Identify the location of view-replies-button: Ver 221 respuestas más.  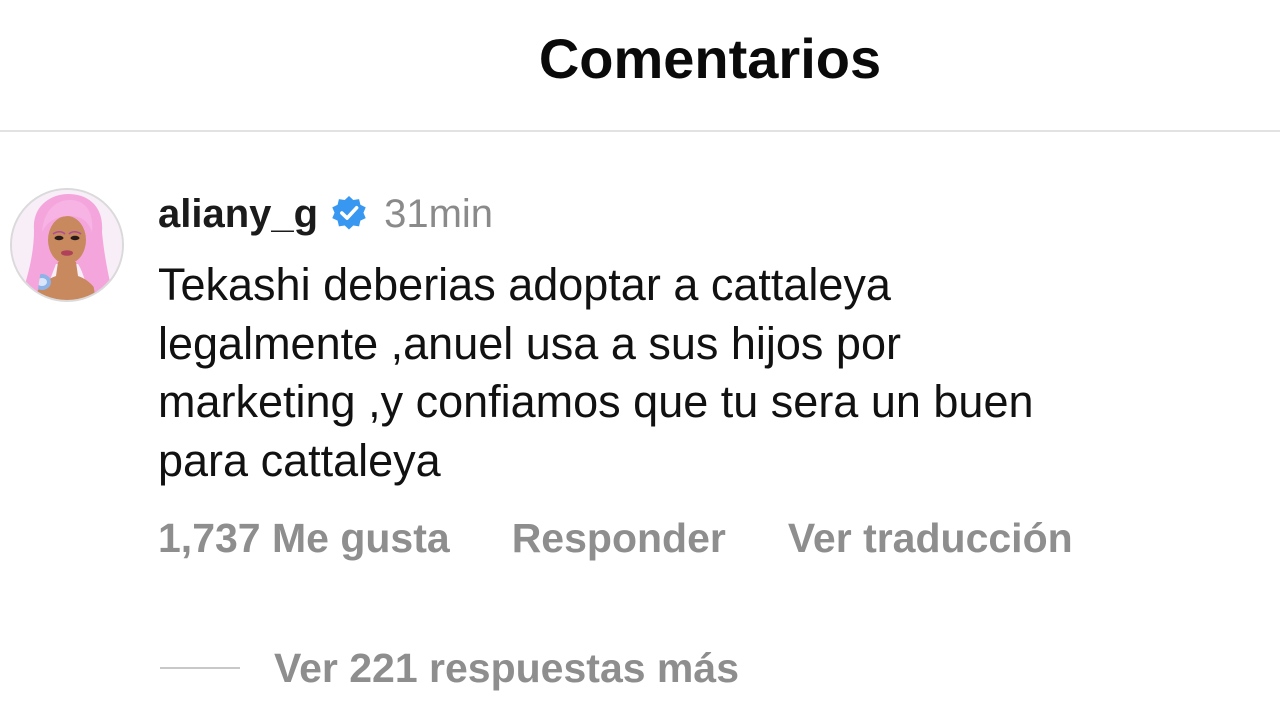
(449, 668).